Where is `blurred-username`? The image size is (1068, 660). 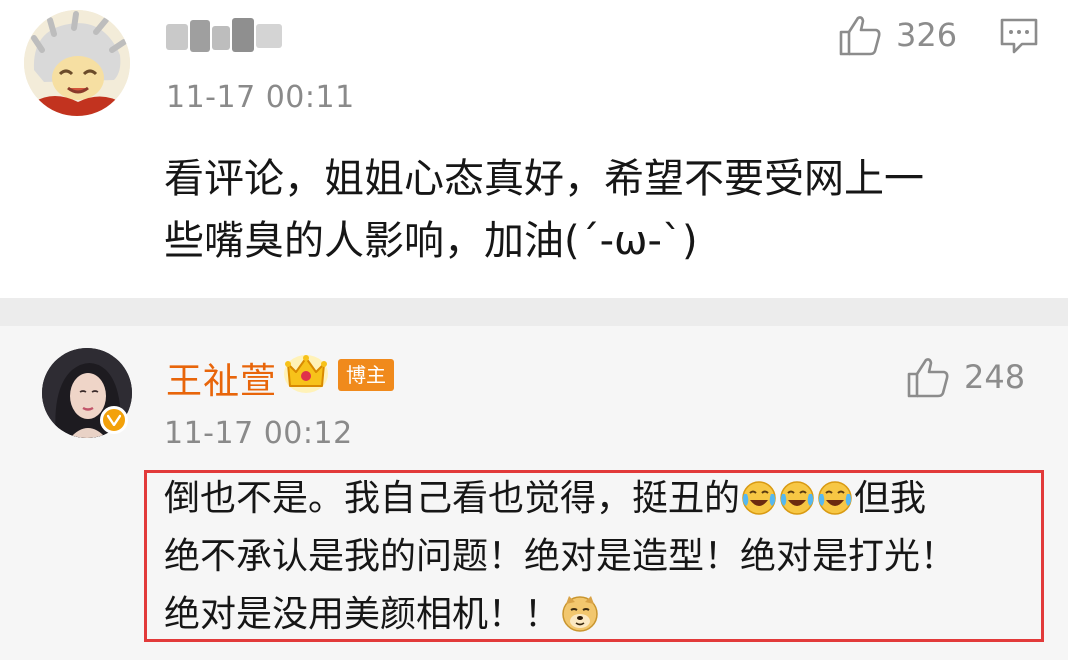
blurred-username is located at coordinates (226, 37).